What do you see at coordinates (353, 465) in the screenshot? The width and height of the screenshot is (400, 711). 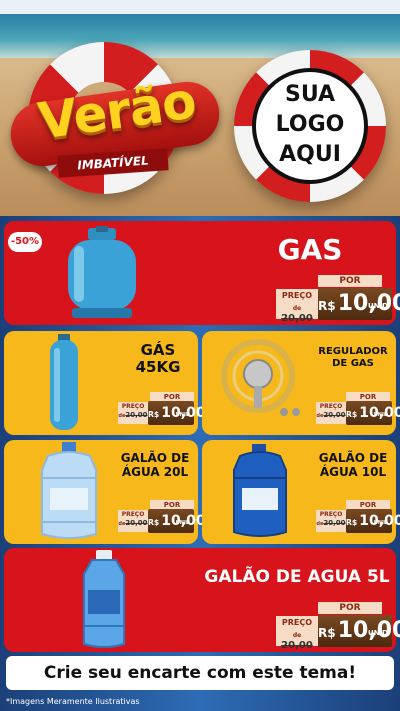 I see `product-title: GALÃO DE ÁGUA 10L` at bounding box center [353, 465].